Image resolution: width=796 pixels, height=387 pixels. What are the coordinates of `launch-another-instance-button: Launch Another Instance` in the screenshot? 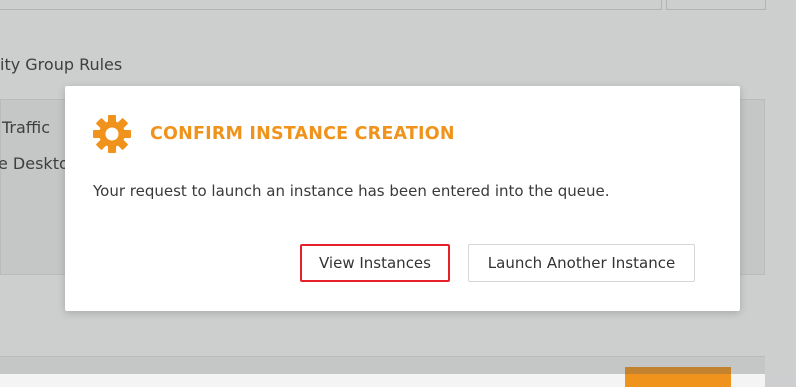 It's located at (581, 263).